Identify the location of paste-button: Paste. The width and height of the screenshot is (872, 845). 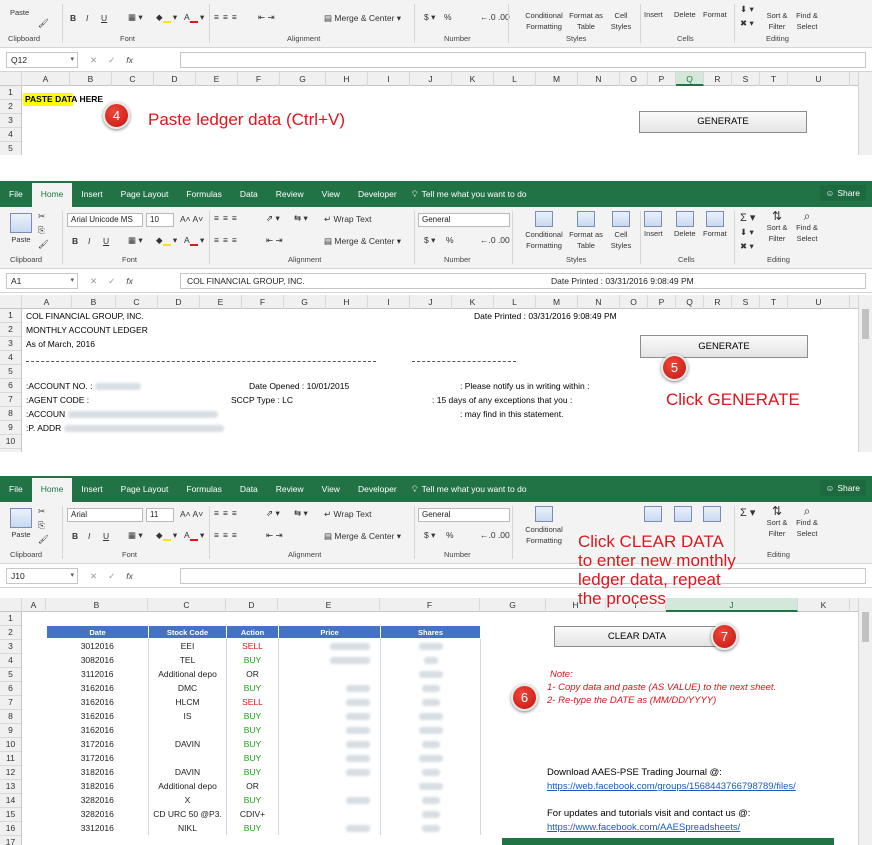
(19, 12).